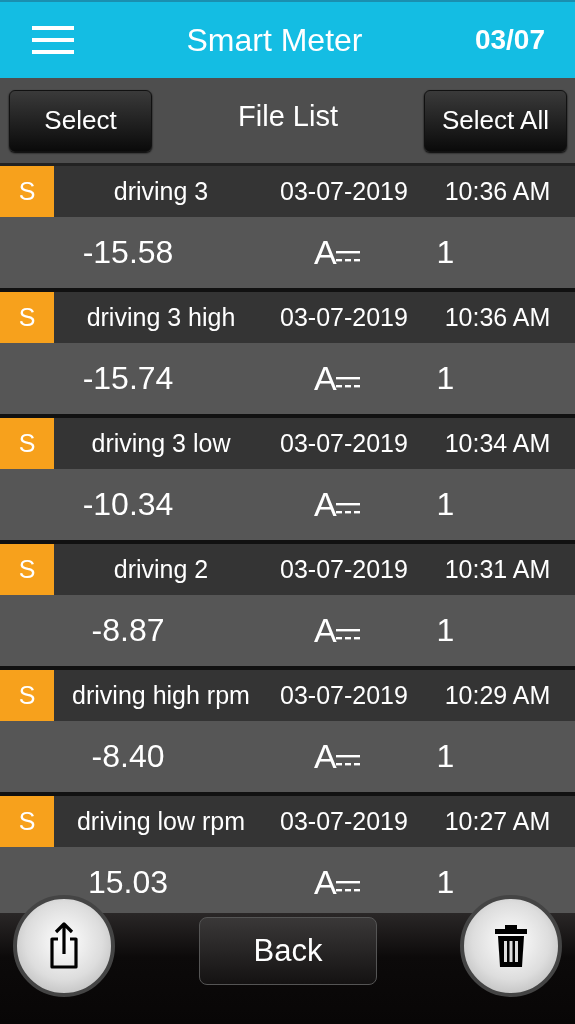  What do you see at coordinates (497, 821) in the screenshot?
I see `file-time: 10:27 AM` at bounding box center [497, 821].